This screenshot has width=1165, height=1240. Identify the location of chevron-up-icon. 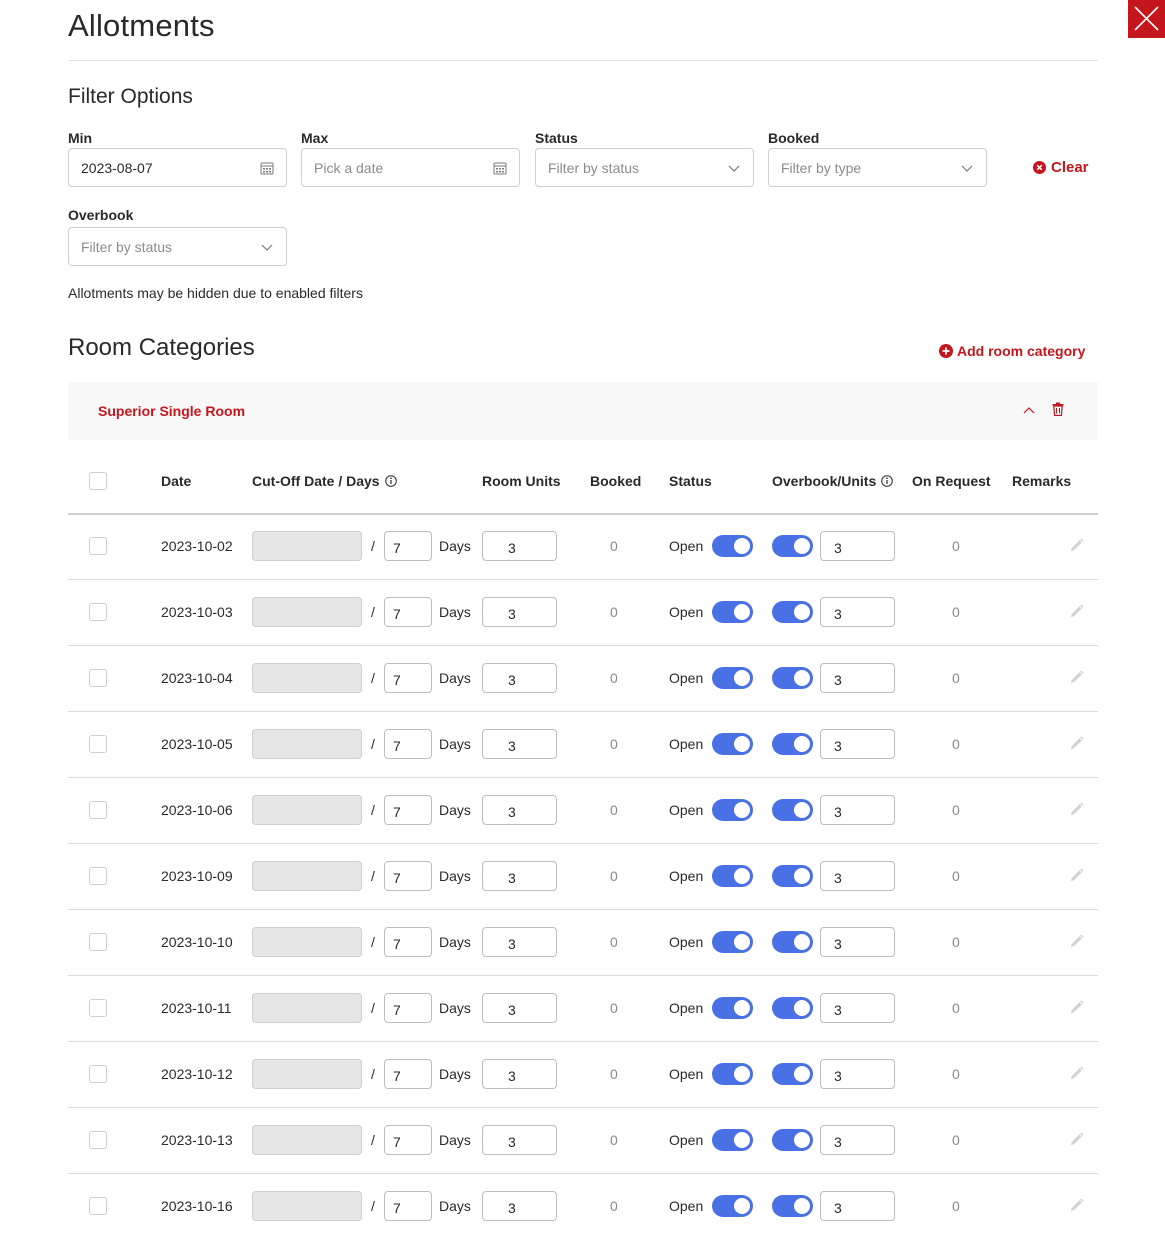
(1029, 410).